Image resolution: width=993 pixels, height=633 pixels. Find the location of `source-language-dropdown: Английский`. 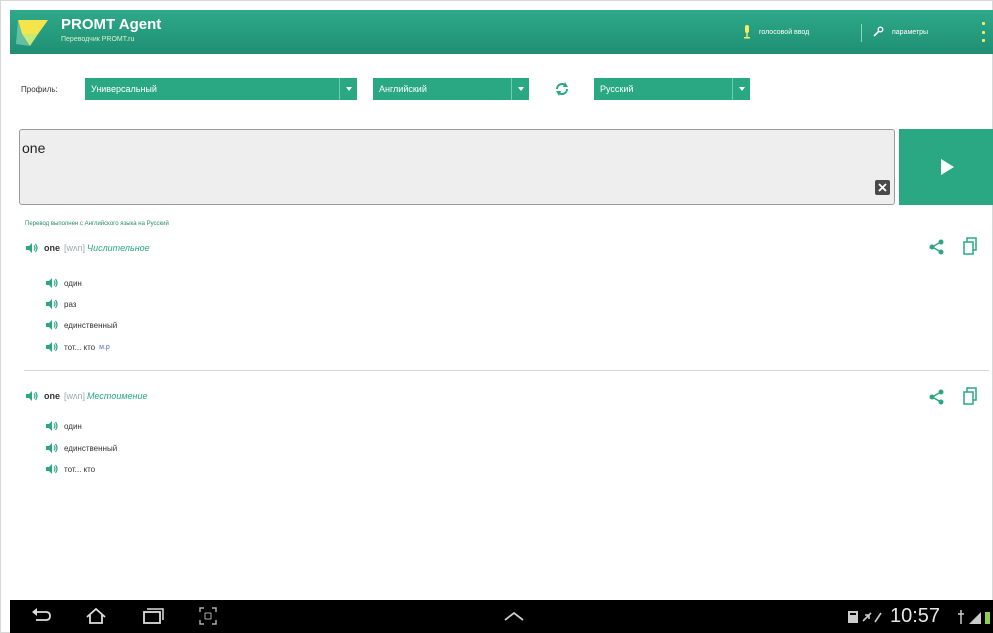

source-language-dropdown: Английский is located at coordinates (451, 89).